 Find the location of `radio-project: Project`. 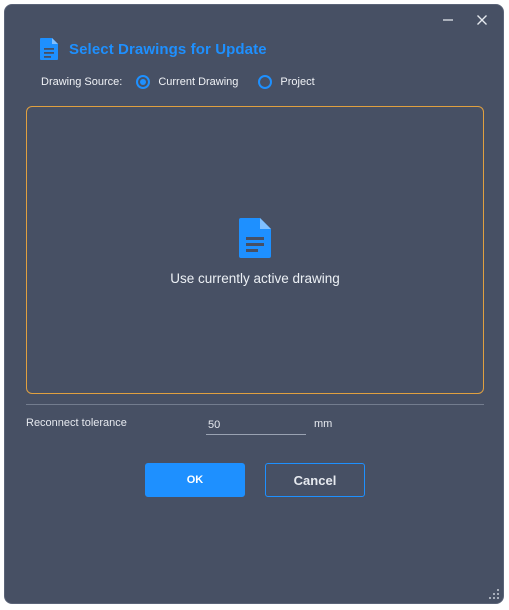

radio-project: Project is located at coordinates (286, 82).